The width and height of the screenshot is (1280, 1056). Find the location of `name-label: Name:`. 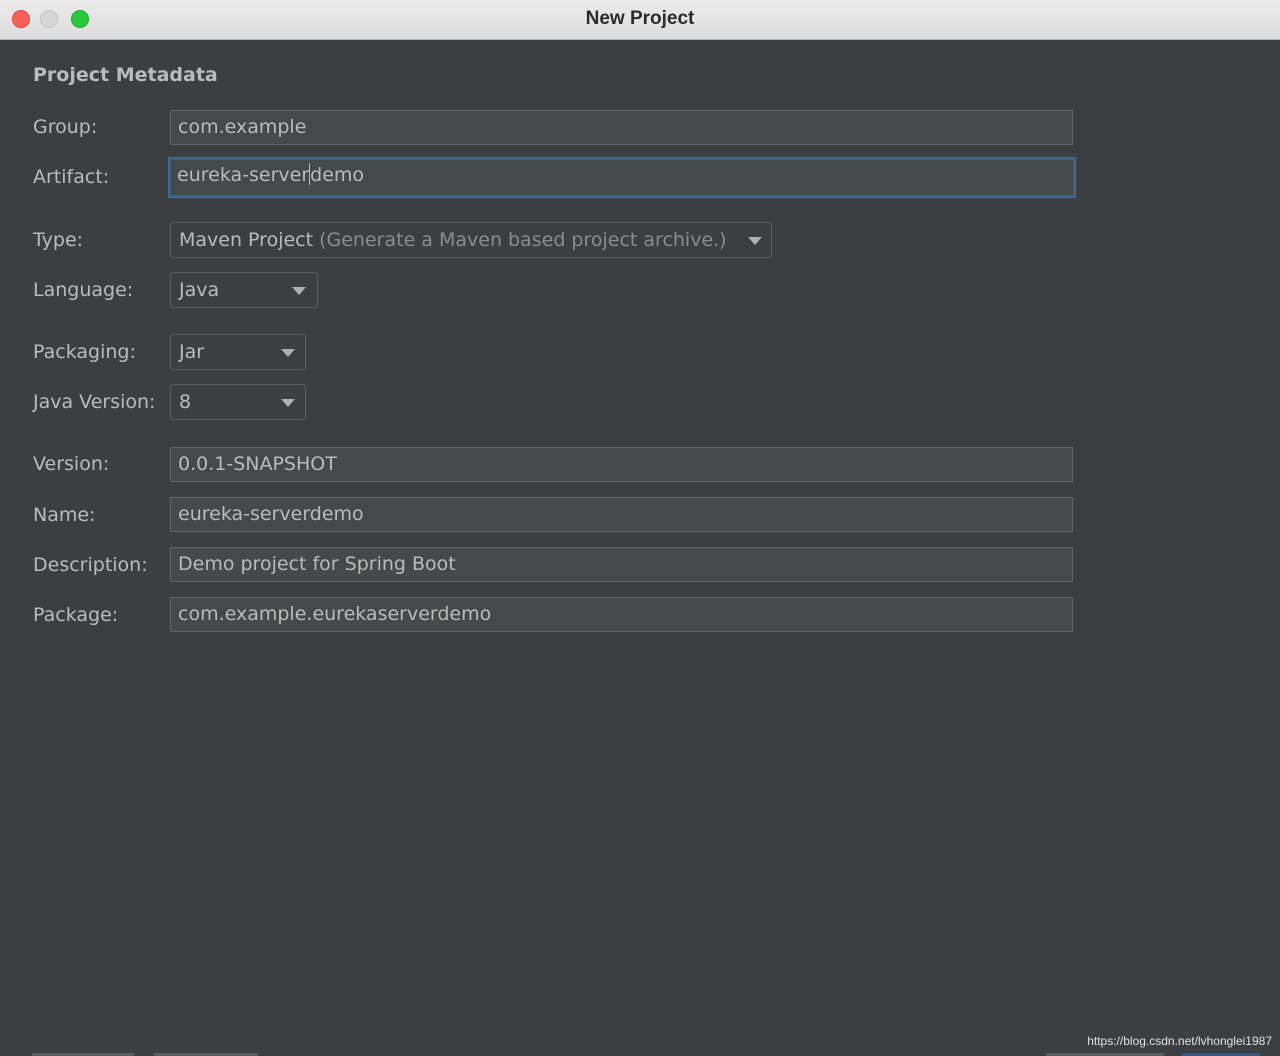

name-label: Name: is located at coordinates (64, 515).